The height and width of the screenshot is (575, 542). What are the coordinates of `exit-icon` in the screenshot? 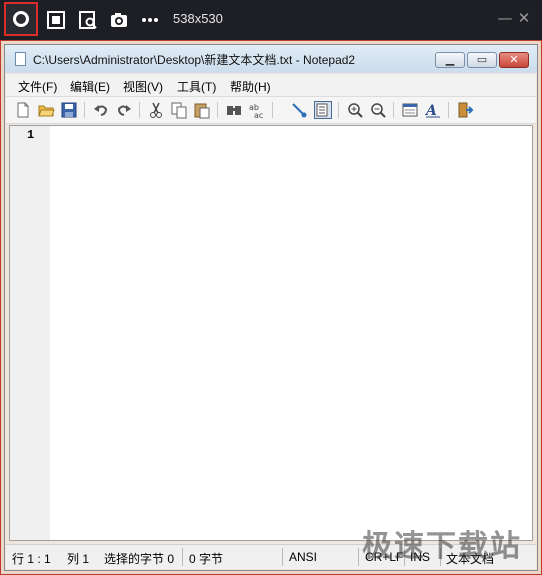 It's located at (465, 110).